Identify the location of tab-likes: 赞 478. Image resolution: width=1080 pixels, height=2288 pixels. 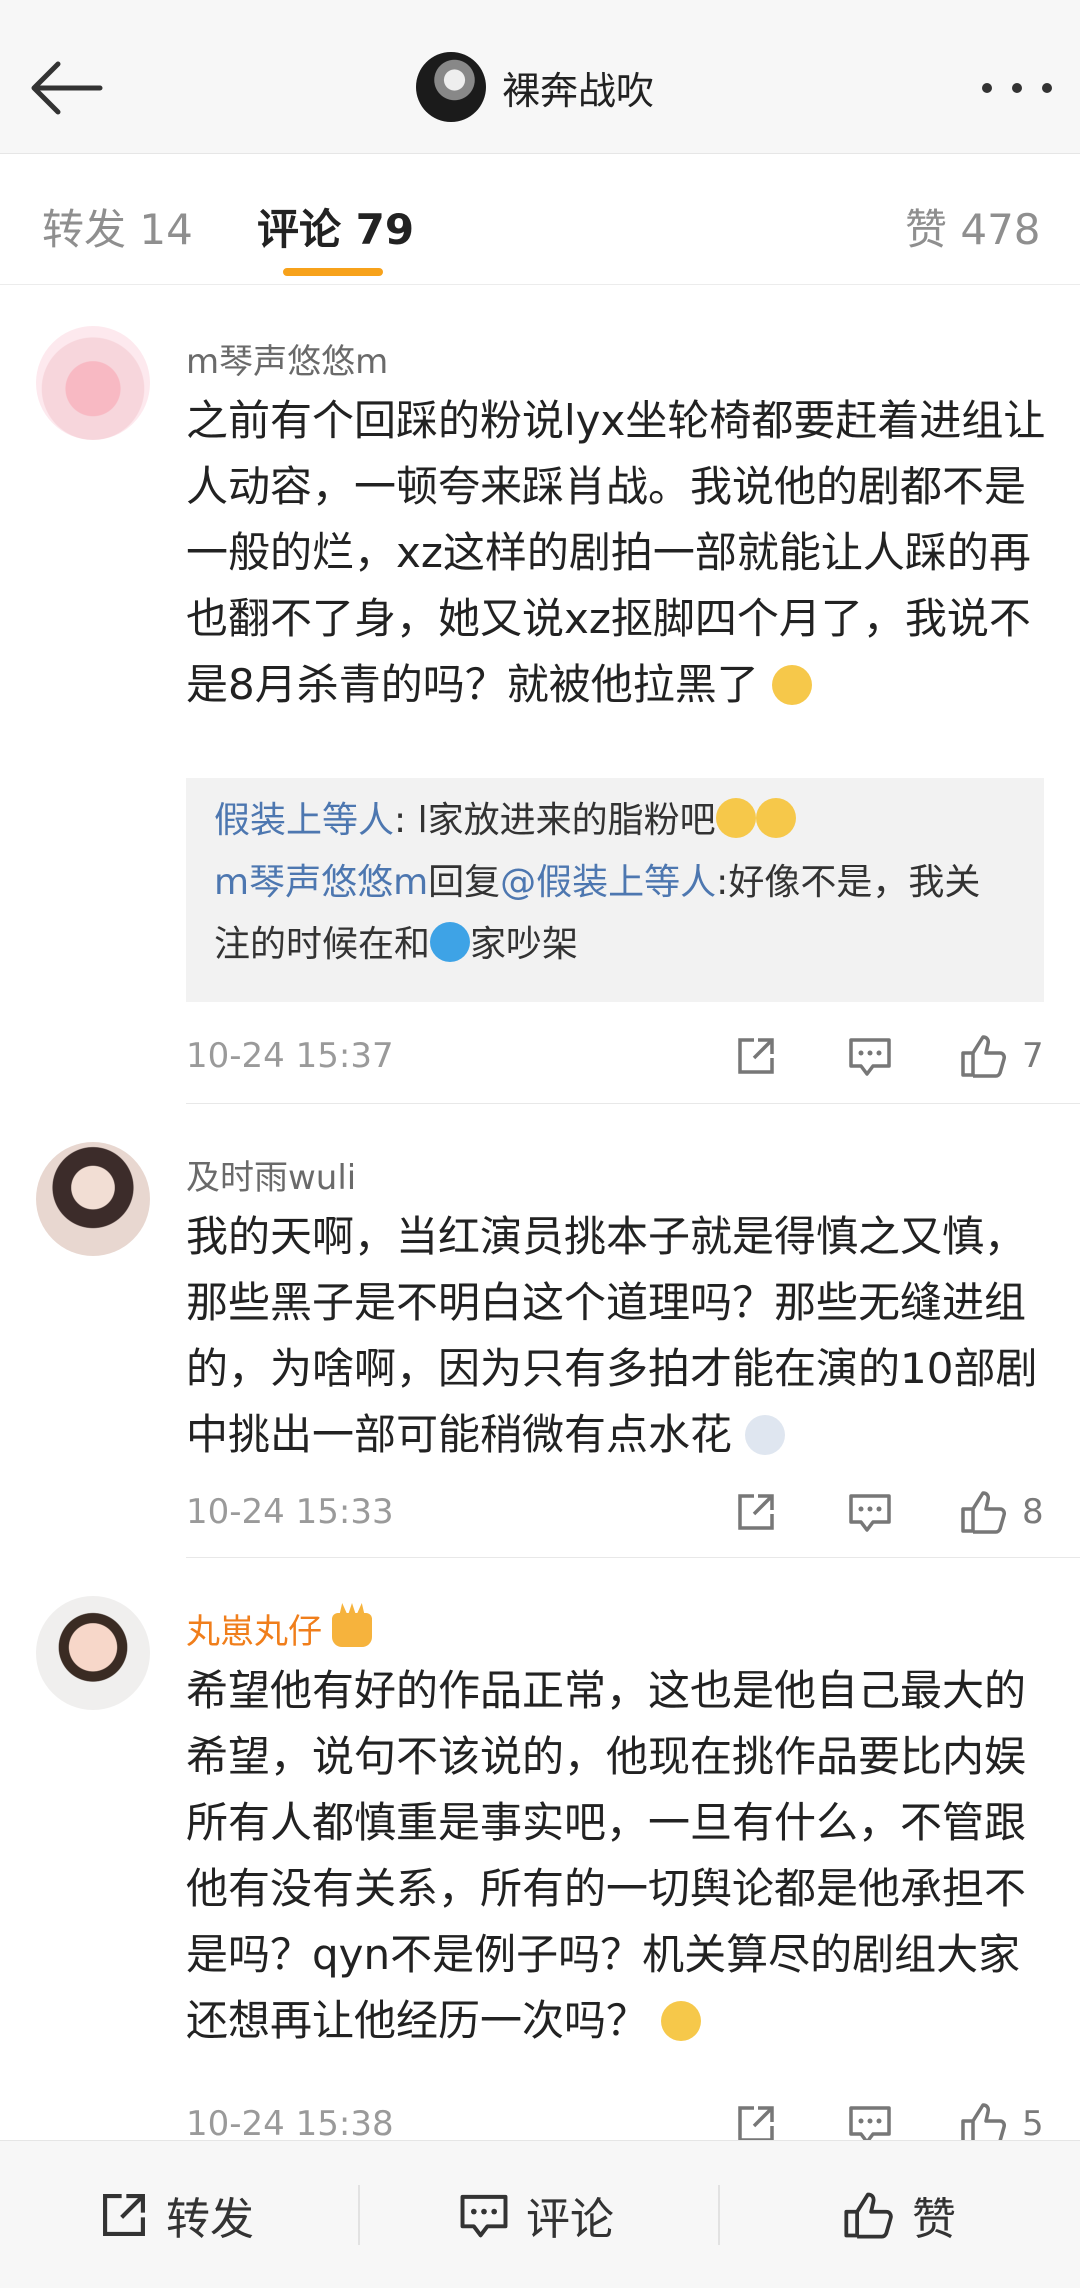
(973, 226).